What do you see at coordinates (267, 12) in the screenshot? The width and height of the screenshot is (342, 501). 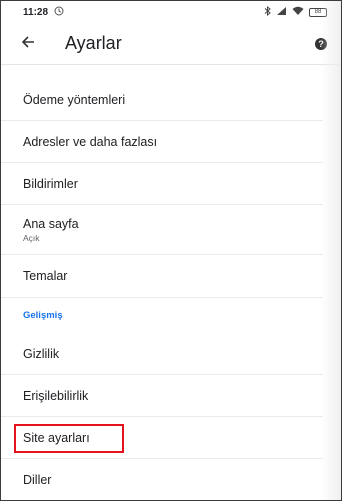 I see `bluetooth-icon` at bounding box center [267, 12].